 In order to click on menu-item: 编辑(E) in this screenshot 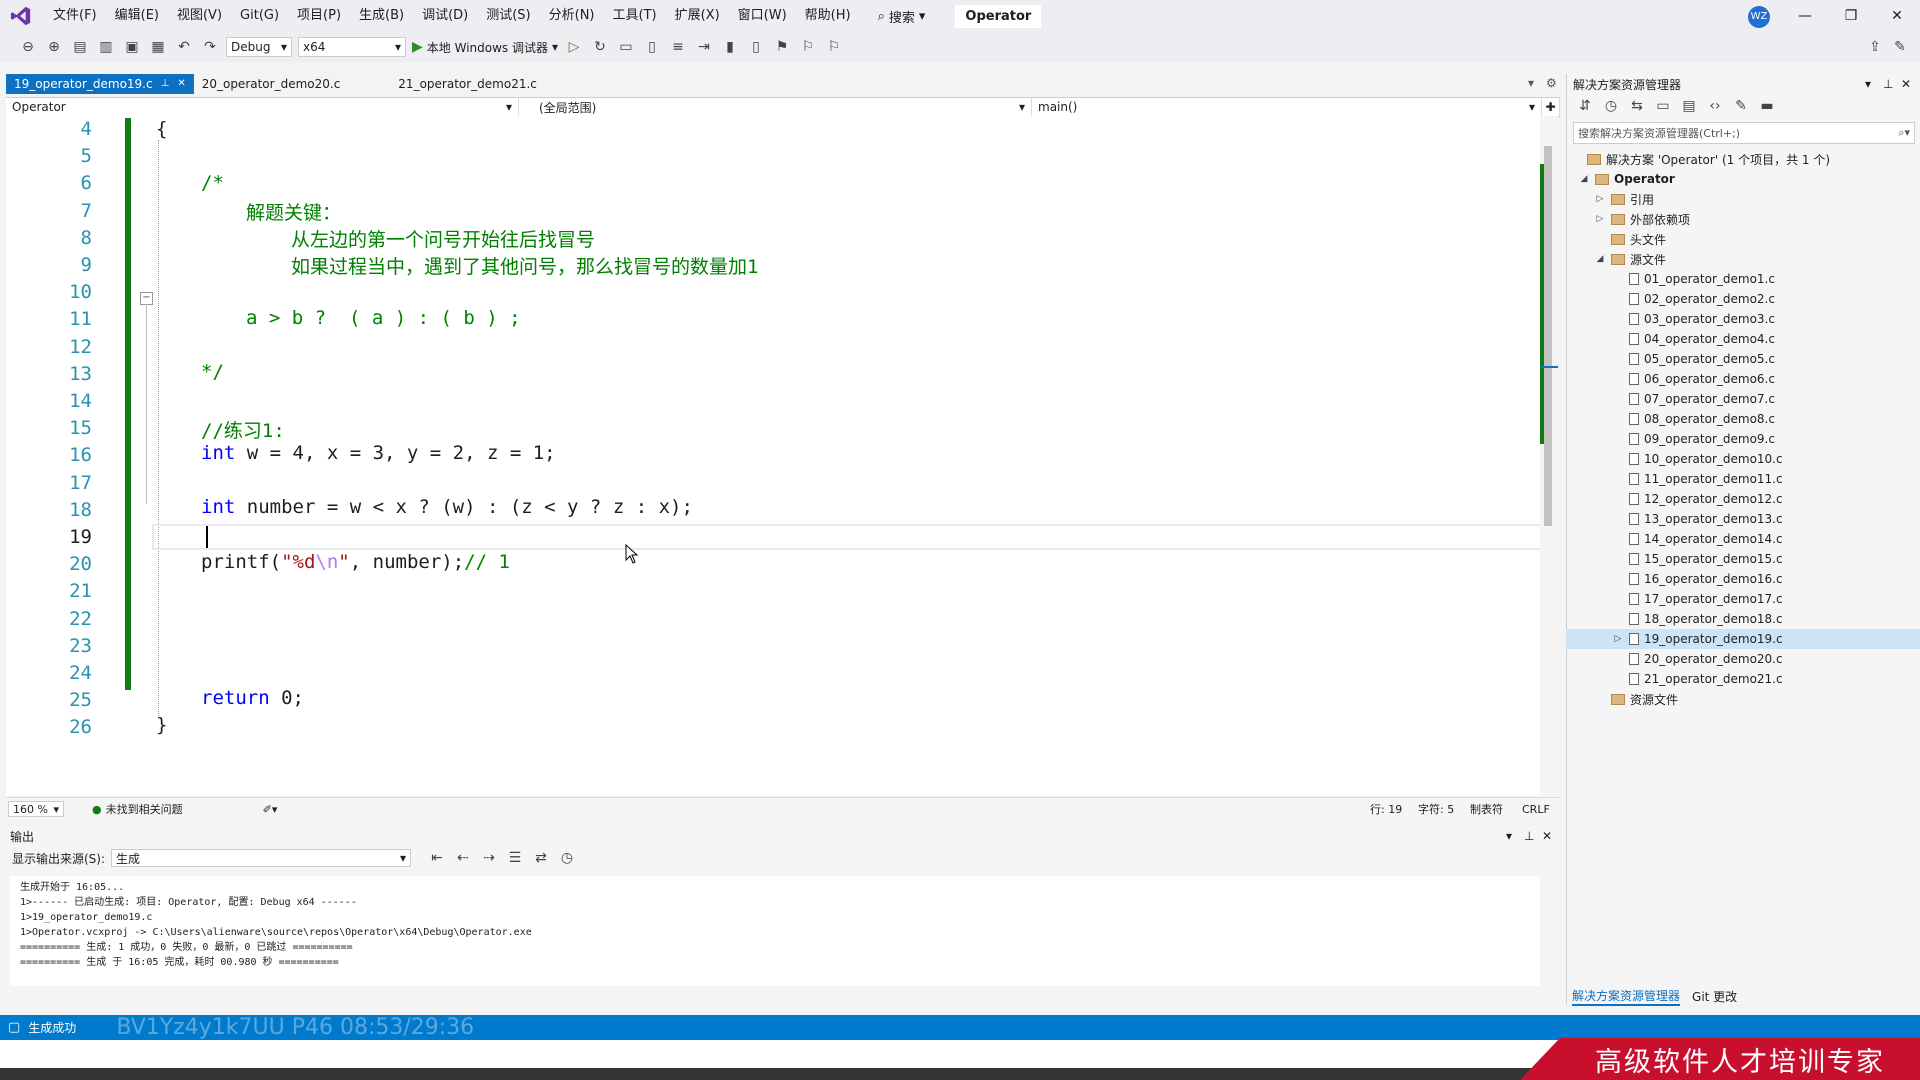, I will do `click(137, 16)`.